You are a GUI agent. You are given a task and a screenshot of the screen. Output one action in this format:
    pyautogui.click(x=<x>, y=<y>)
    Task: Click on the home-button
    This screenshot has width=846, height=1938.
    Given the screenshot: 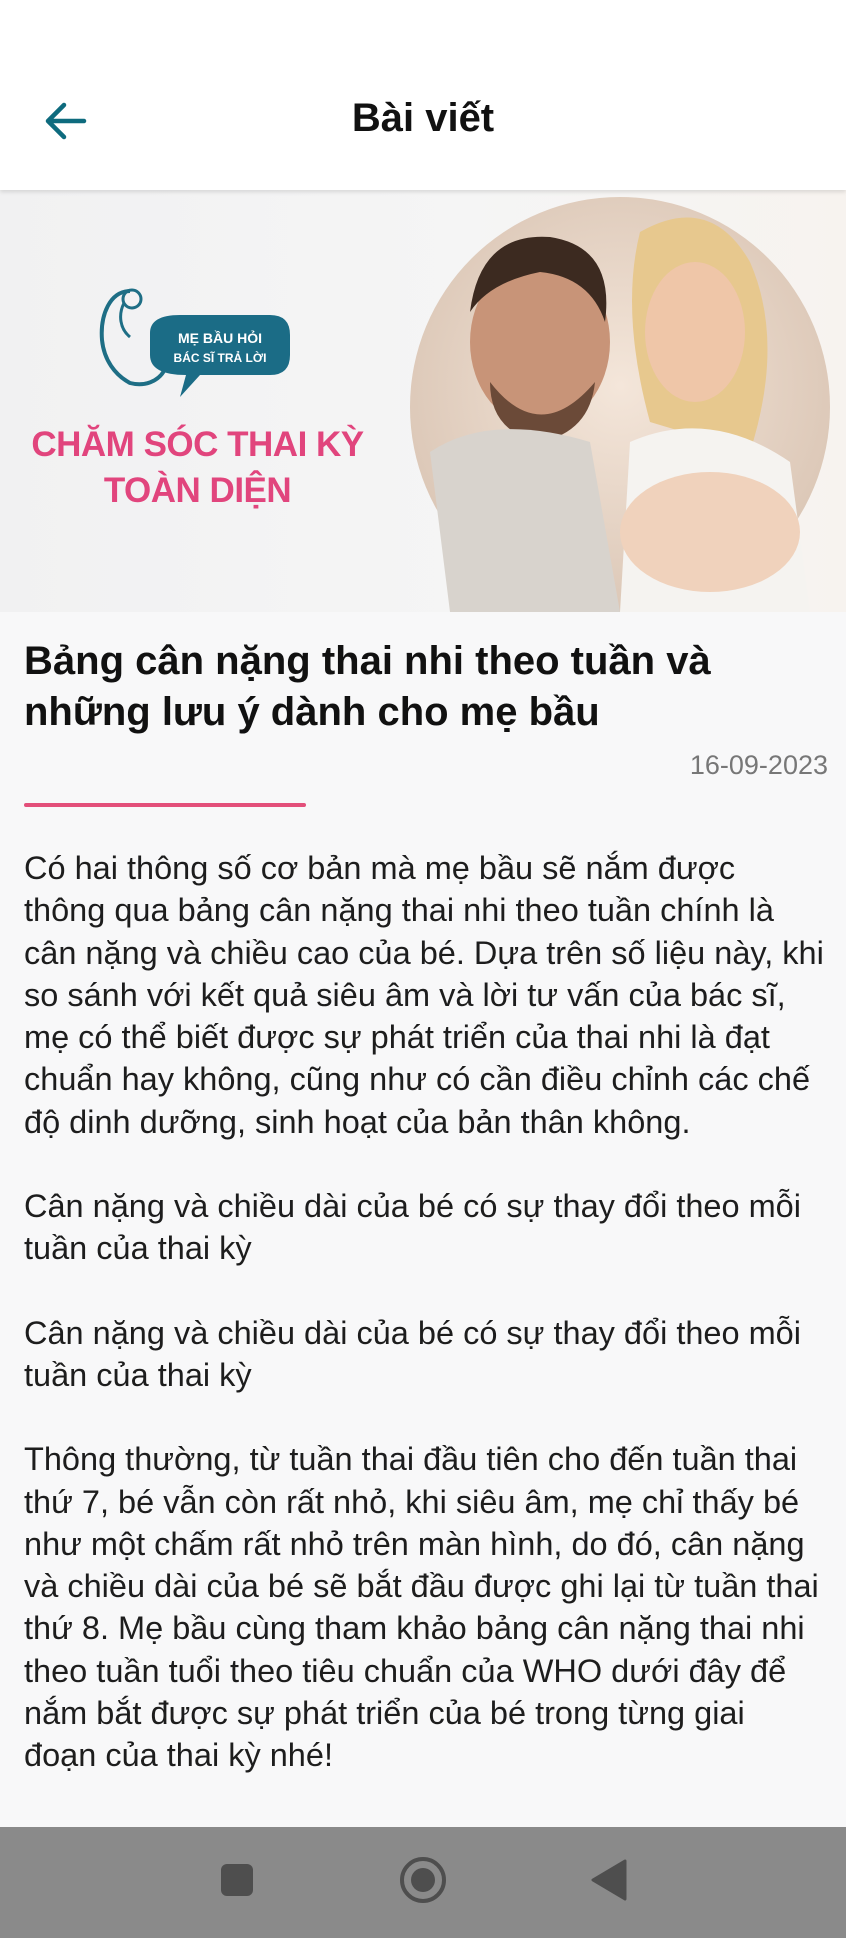 What is the action you would take?
    pyautogui.click(x=423, y=1883)
    